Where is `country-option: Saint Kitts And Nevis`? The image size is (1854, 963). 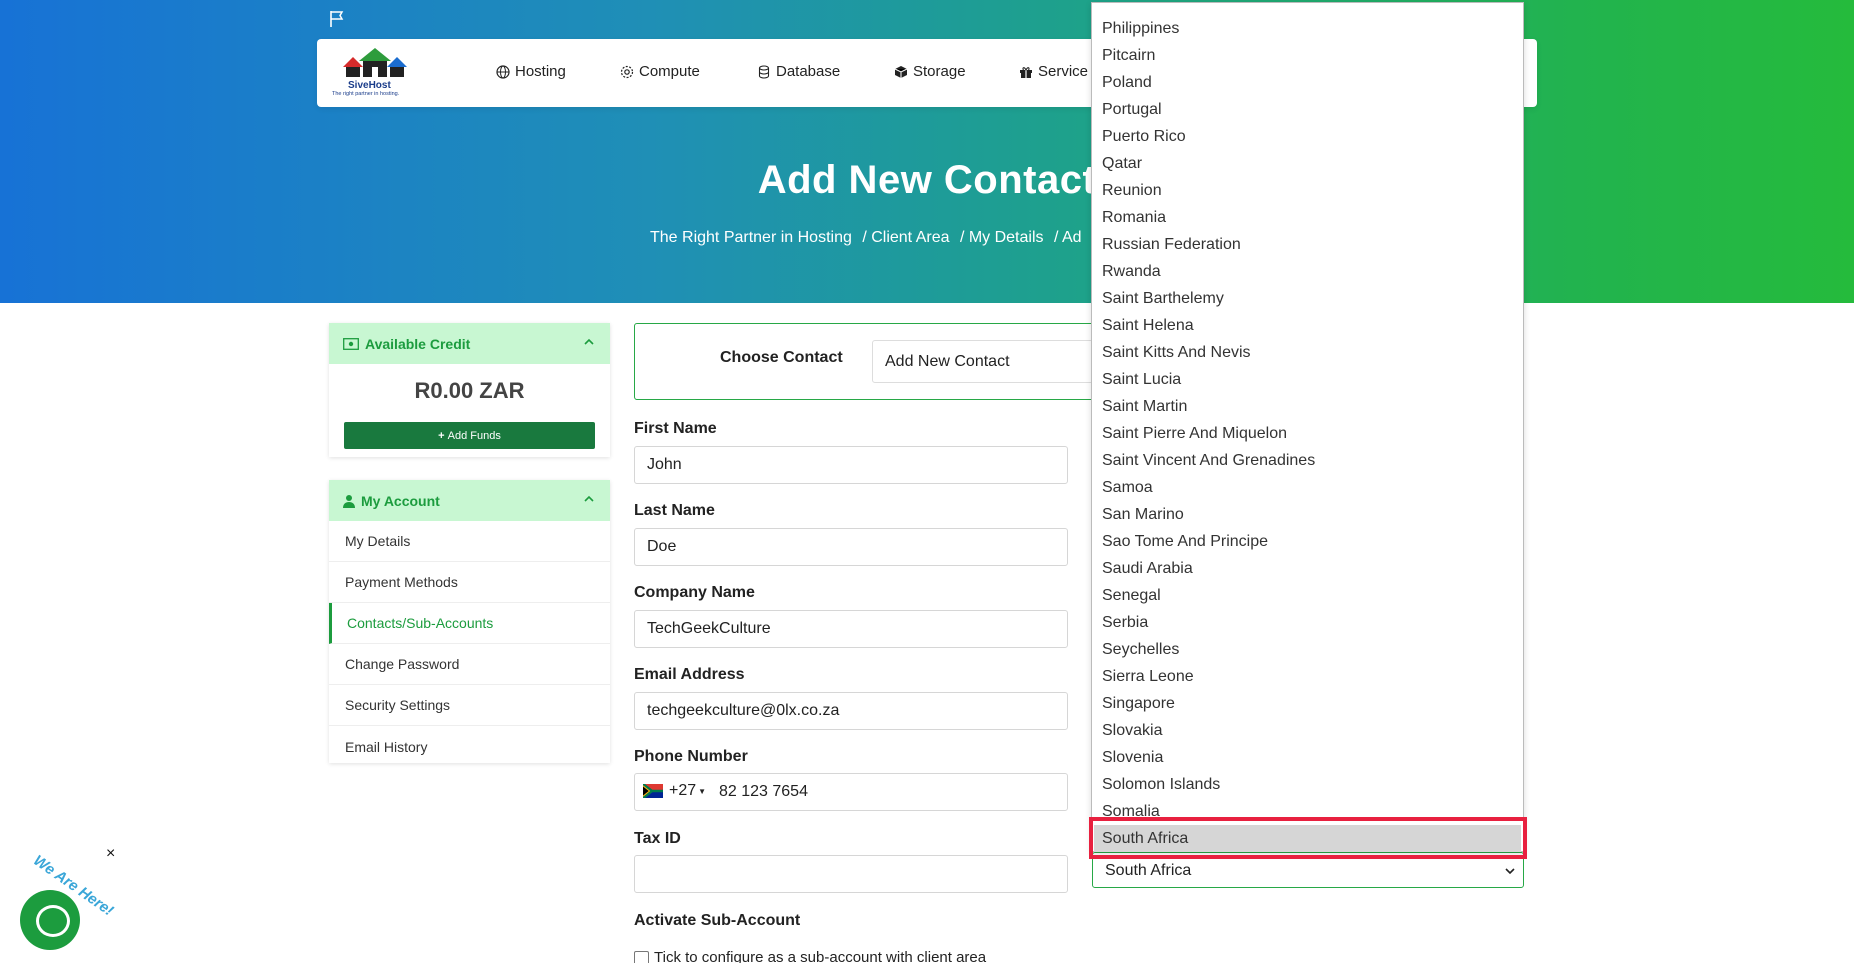
country-option: Saint Kitts And Nevis is located at coordinates (1176, 353).